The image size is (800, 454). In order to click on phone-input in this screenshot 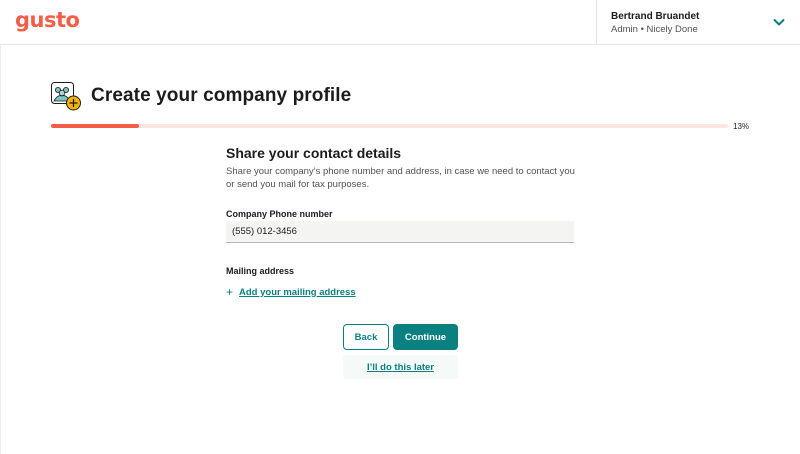, I will do `click(400, 232)`.